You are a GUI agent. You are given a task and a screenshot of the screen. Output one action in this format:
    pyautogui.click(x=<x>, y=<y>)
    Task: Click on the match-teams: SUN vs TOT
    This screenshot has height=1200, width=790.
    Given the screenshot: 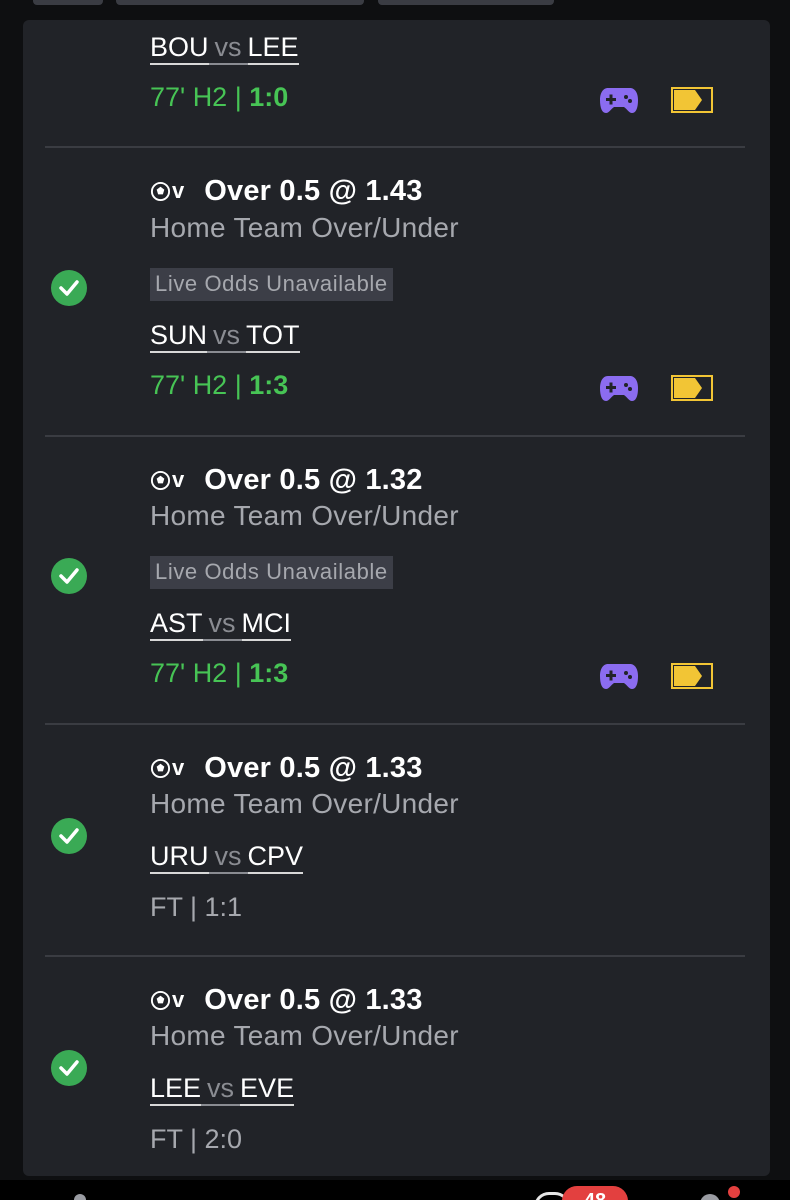 What is the action you would take?
    pyautogui.click(x=225, y=336)
    